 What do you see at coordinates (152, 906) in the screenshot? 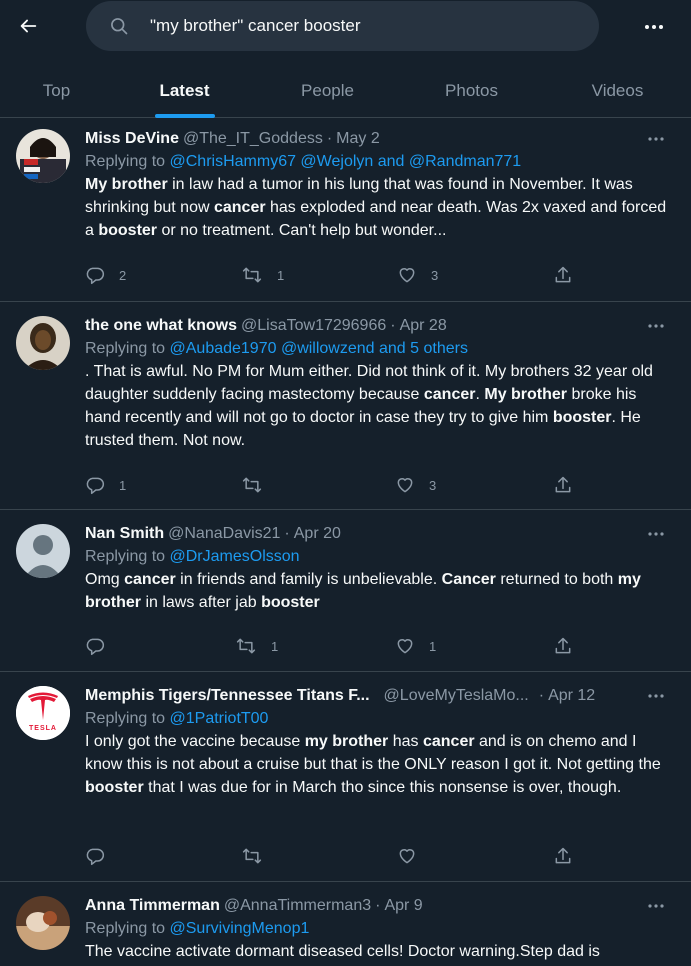
I see `author-name: Anna Timmerman` at bounding box center [152, 906].